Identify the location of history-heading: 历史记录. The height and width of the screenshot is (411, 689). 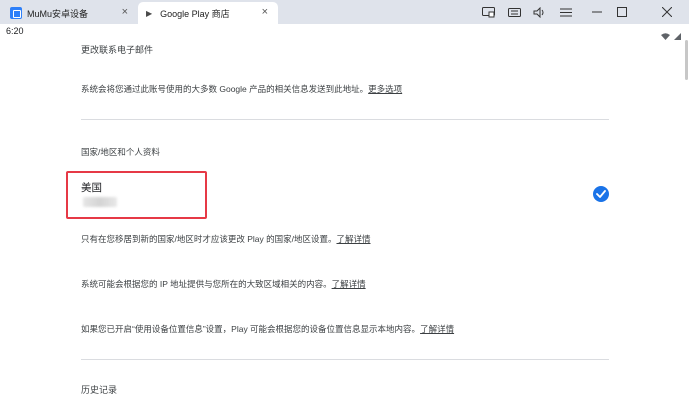
(99, 389).